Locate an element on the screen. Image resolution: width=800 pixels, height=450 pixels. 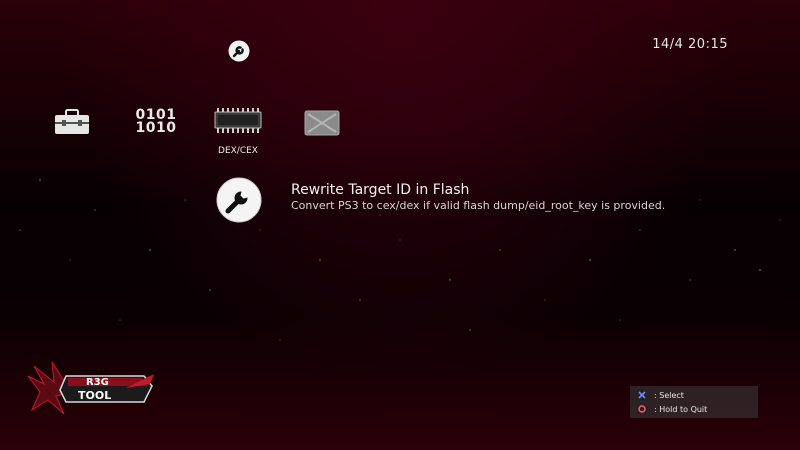
r3g-tool-logo: R3G TOOL is located at coordinates (91, 389).